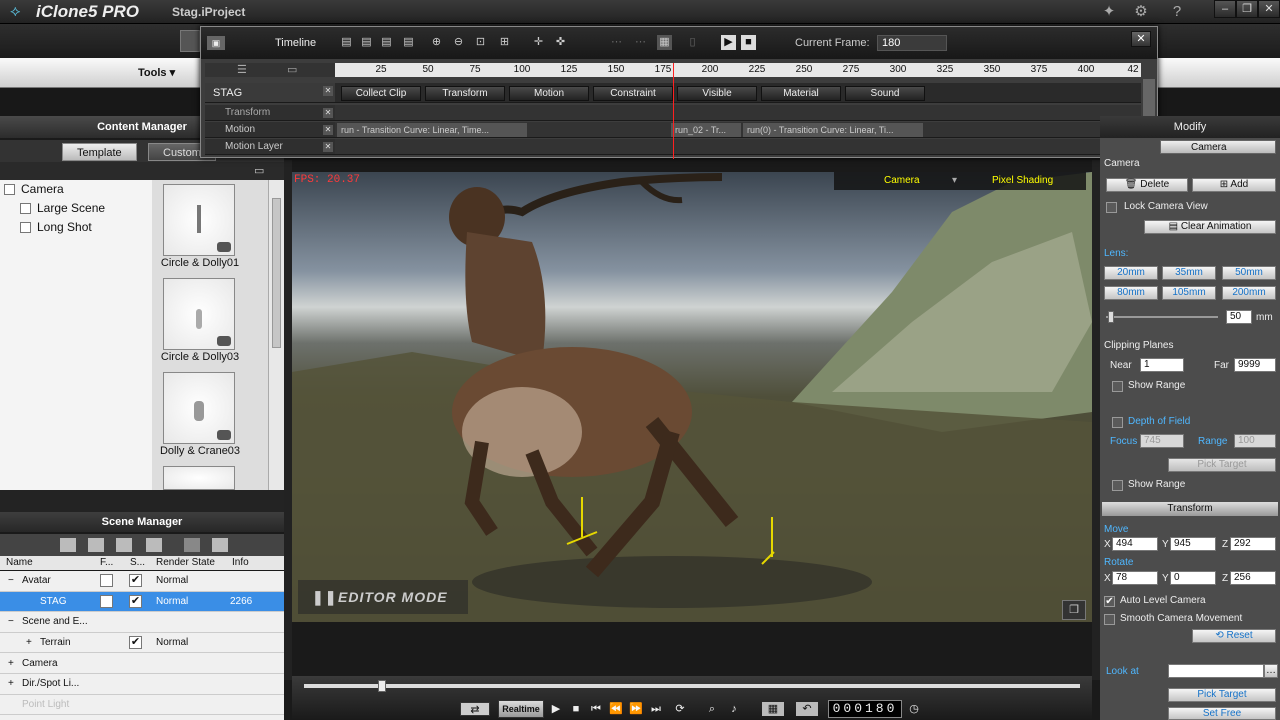  I want to click on right-splitter, so click(1096, 420).